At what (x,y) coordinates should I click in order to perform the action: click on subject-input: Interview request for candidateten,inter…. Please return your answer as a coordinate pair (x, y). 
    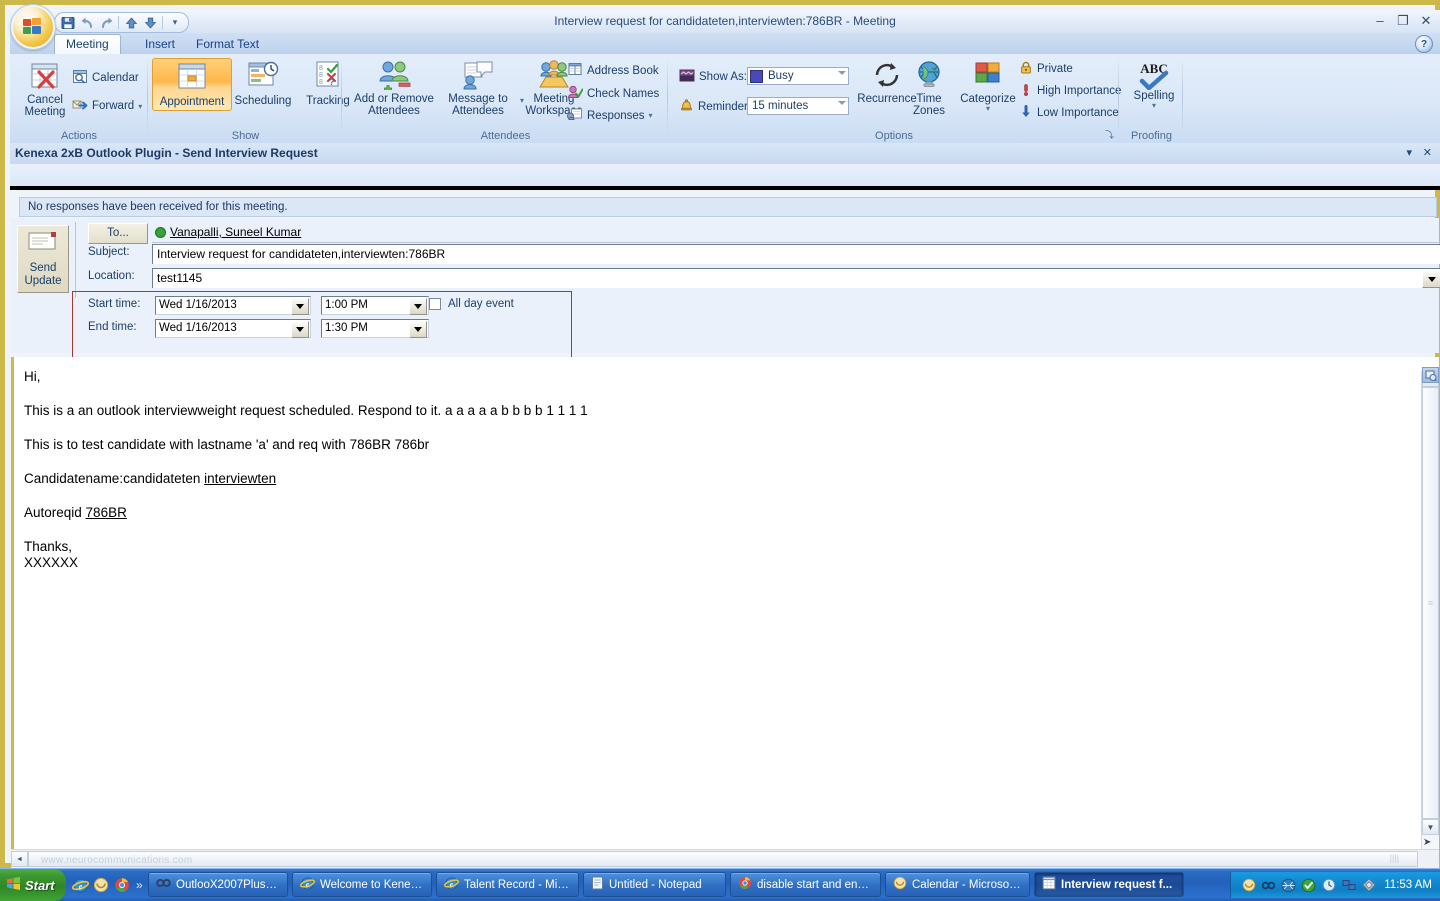
    Looking at the image, I should click on (796, 254).